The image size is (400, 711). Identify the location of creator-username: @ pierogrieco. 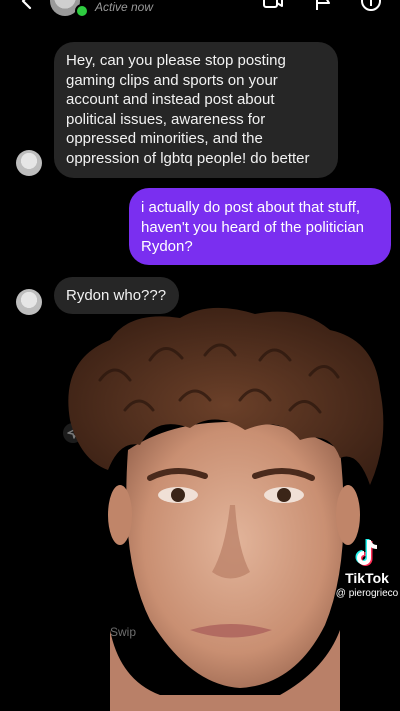
(367, 593).